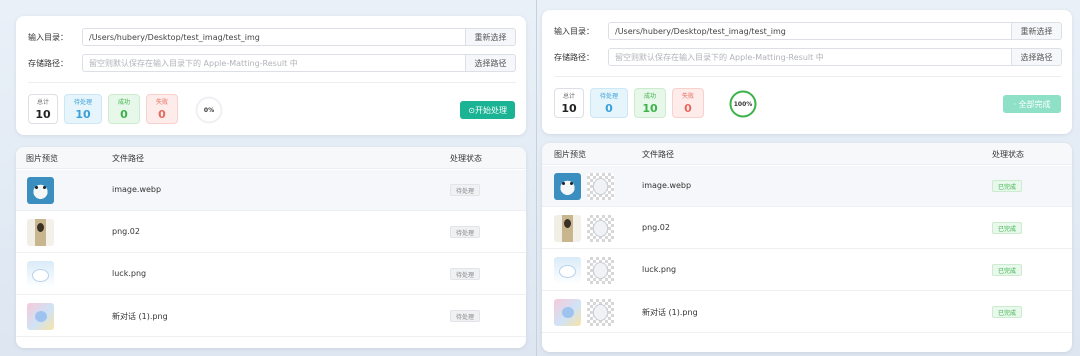  I want to click on progress-ring: 0%, so click(209, 110).